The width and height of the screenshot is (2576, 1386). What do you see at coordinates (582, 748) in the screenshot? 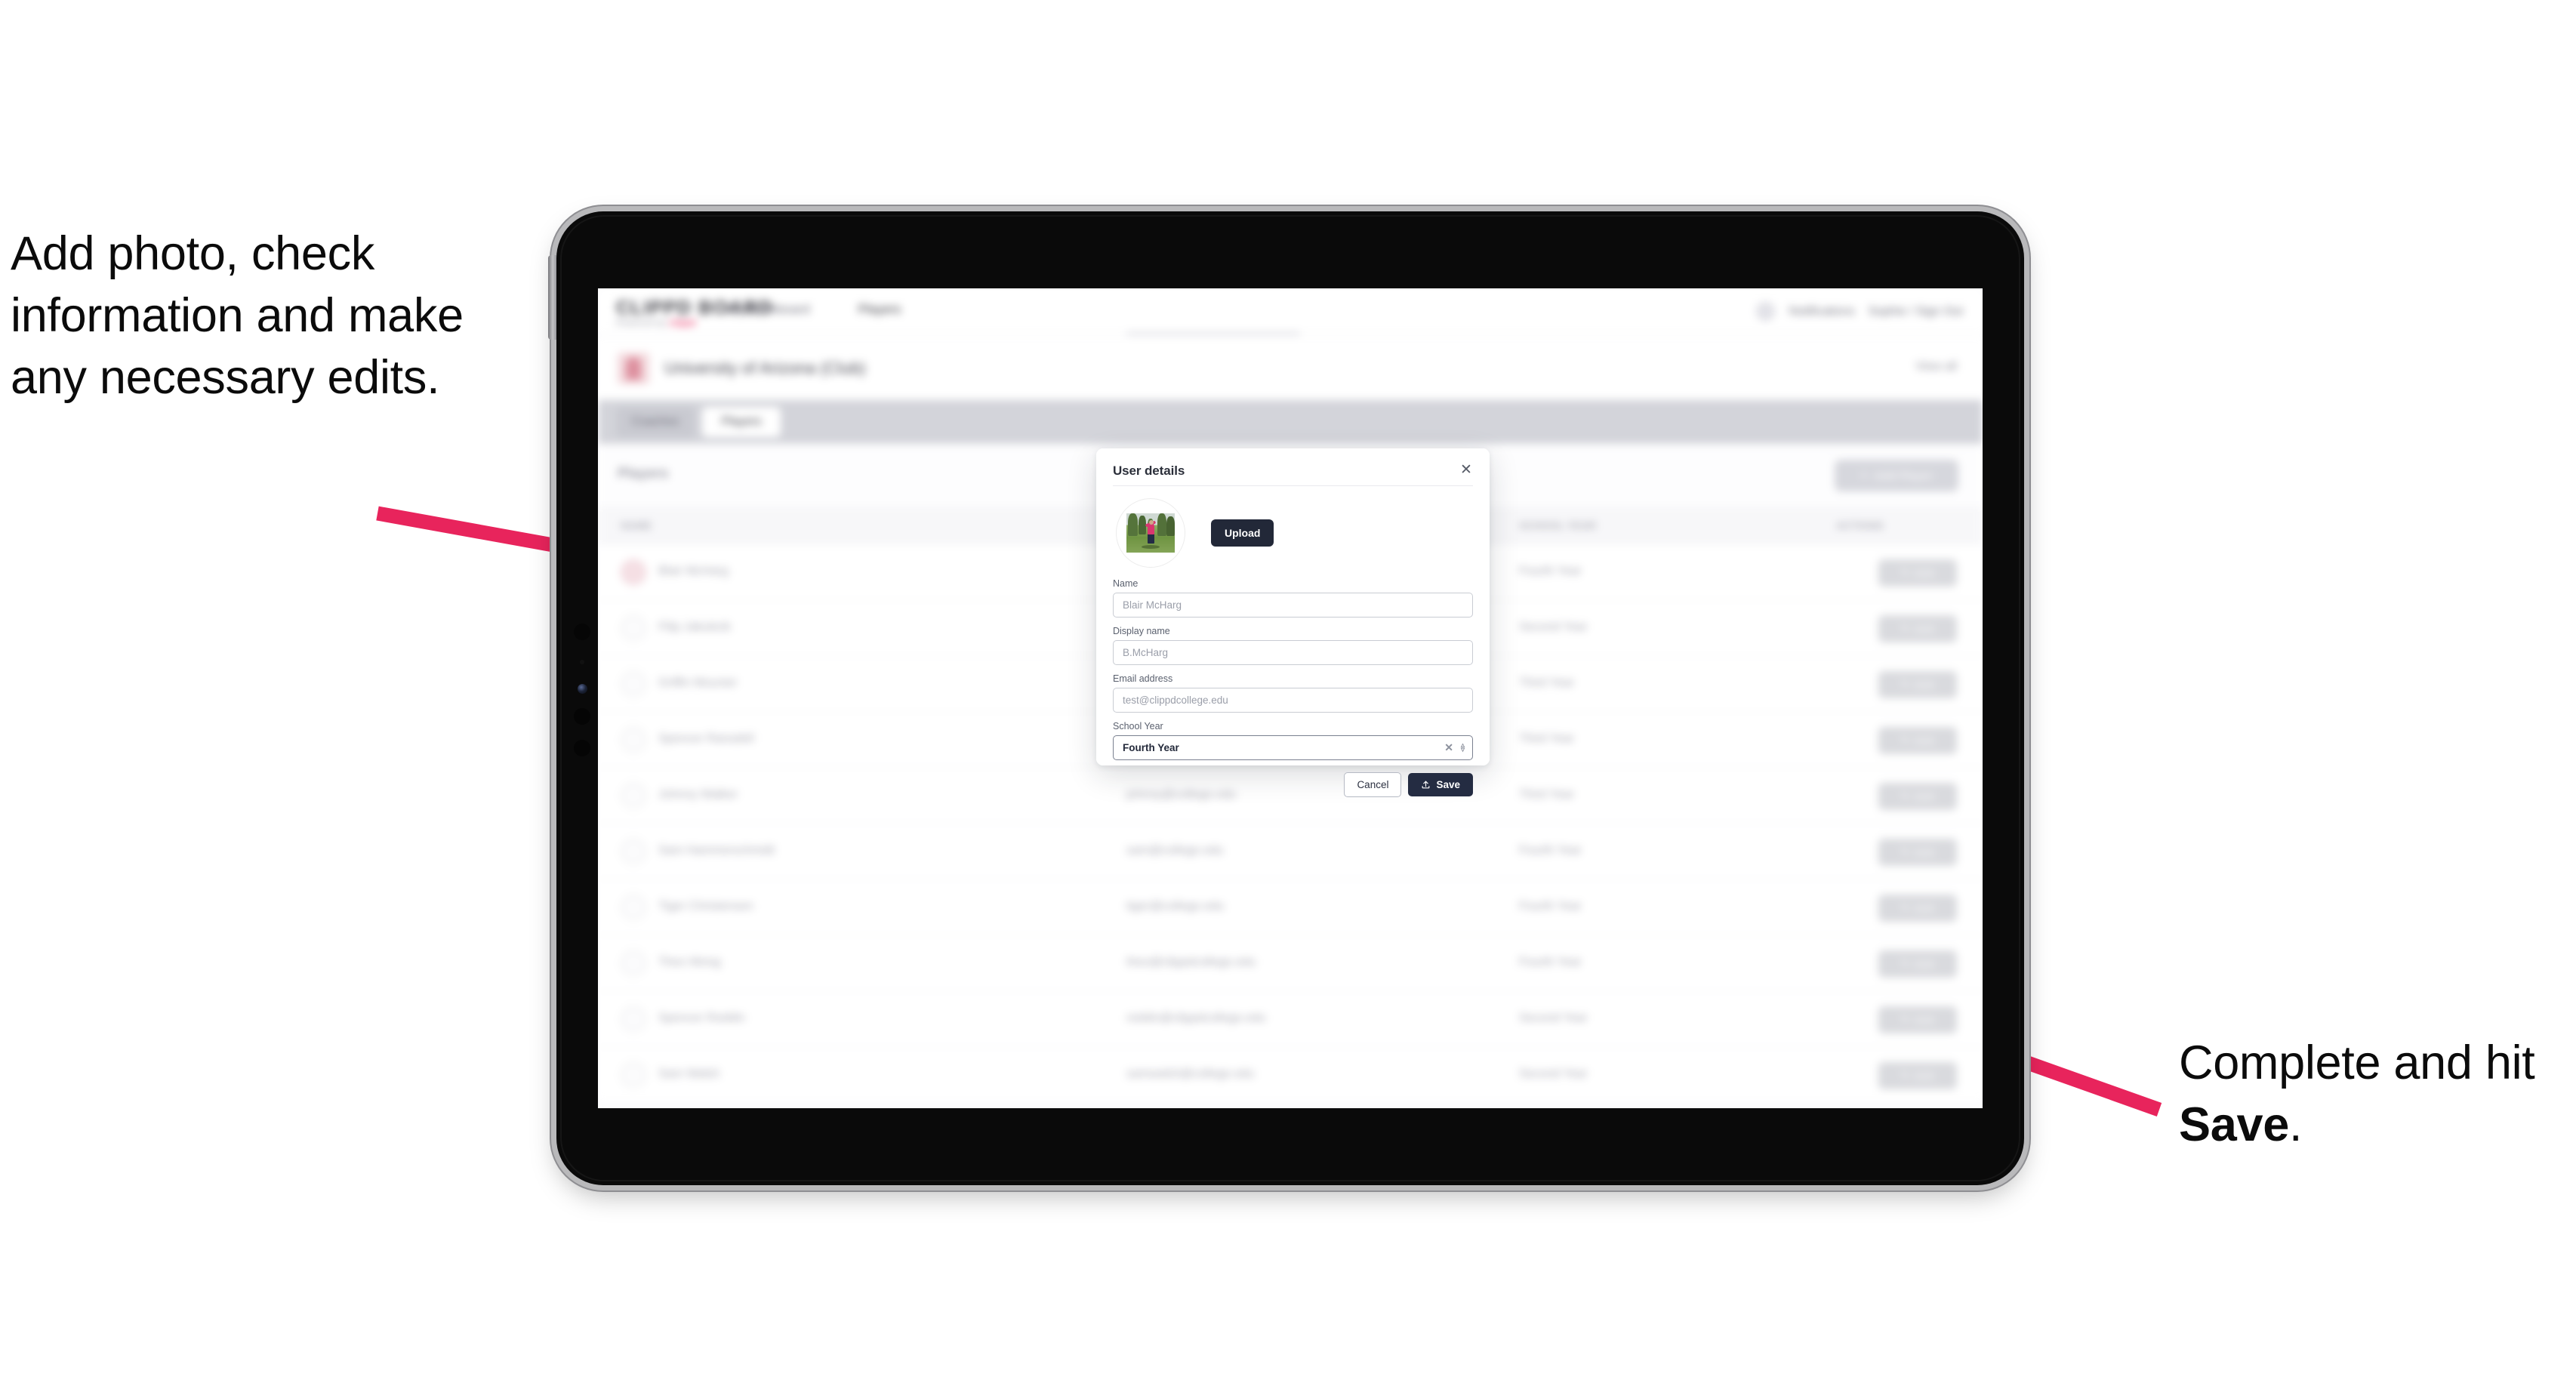
I see `tablet-sensor-tertiary-icon` at bounding box center [582, 748].